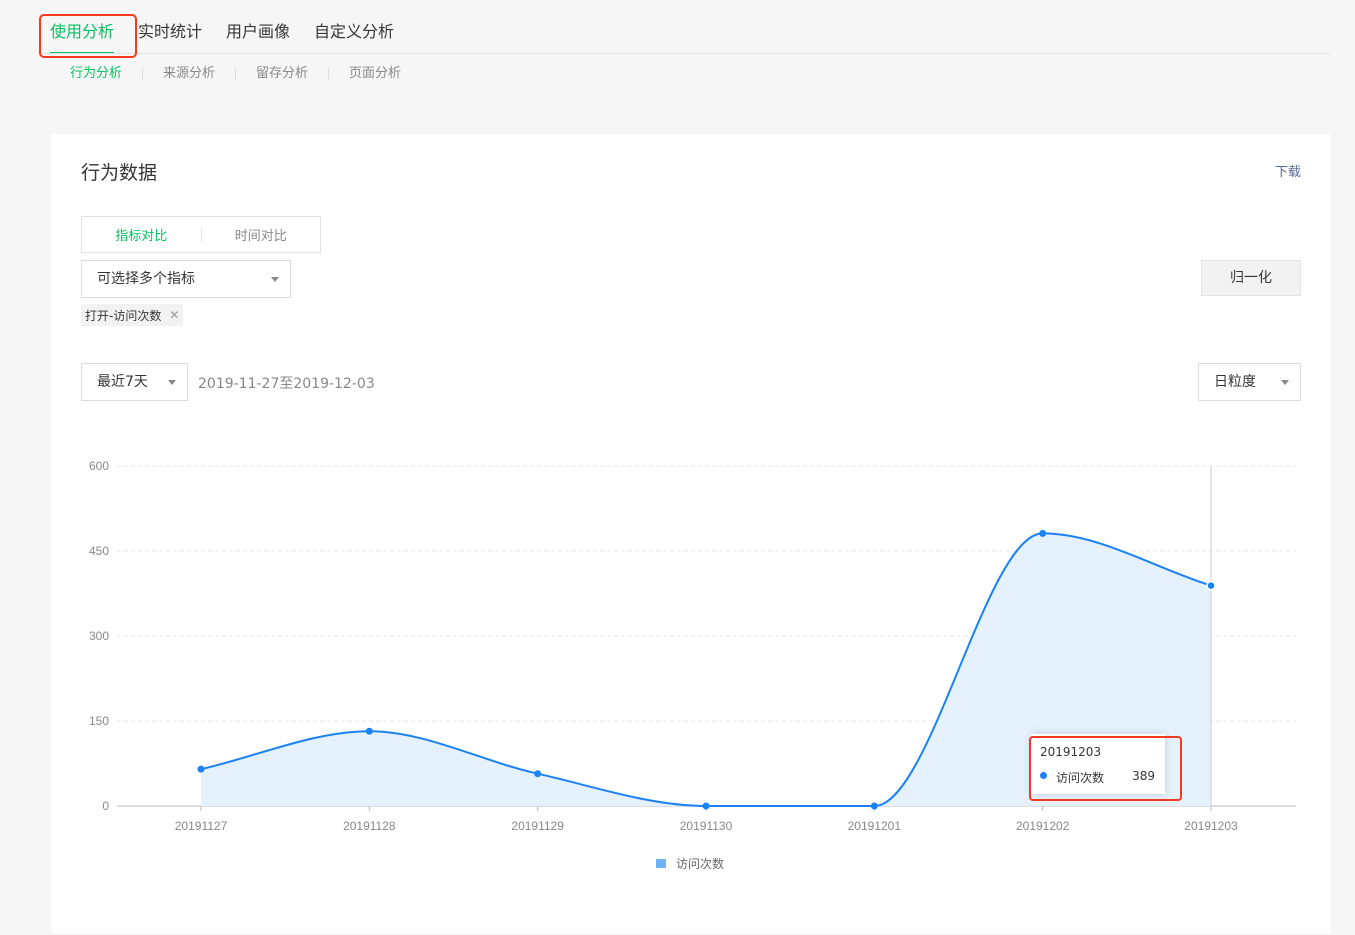  I want to click on x-tick-label: 20191202, so click(1043, 826).